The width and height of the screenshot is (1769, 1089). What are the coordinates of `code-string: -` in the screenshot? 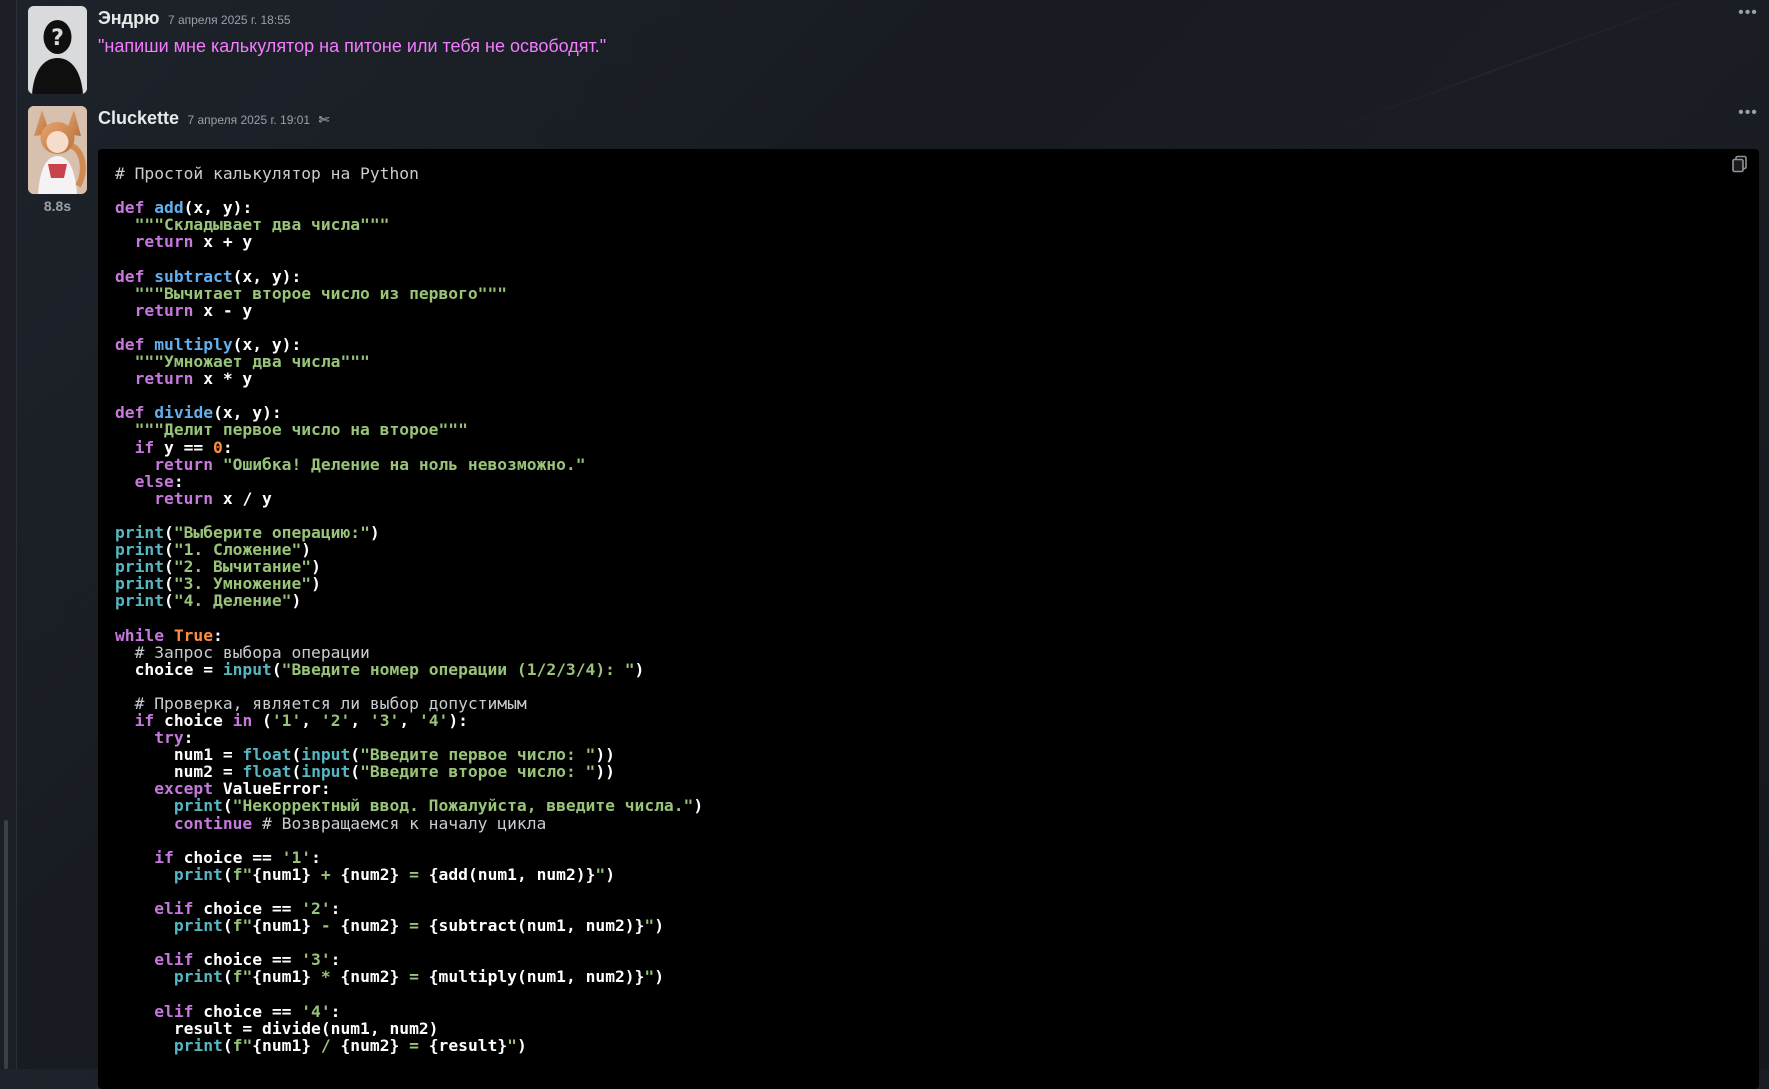 It's located at (326, 926).